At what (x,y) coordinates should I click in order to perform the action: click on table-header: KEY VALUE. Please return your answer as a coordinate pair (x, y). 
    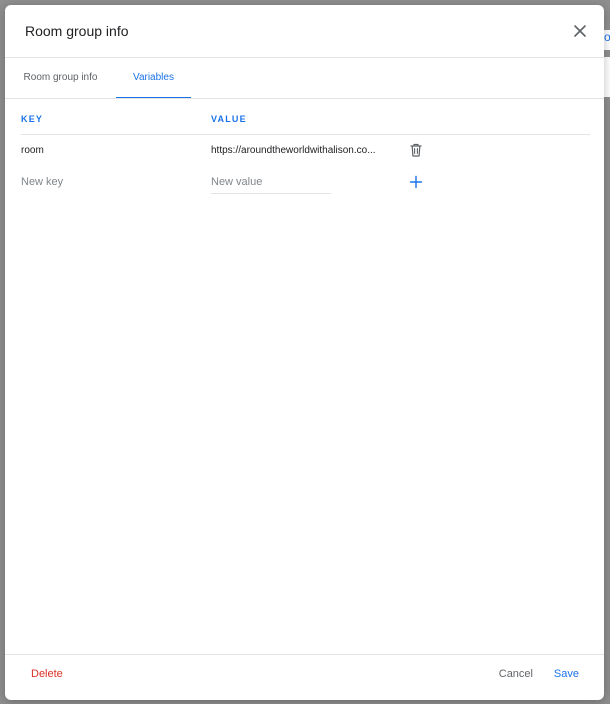
    Looking at the image, I should click on (305, 121).